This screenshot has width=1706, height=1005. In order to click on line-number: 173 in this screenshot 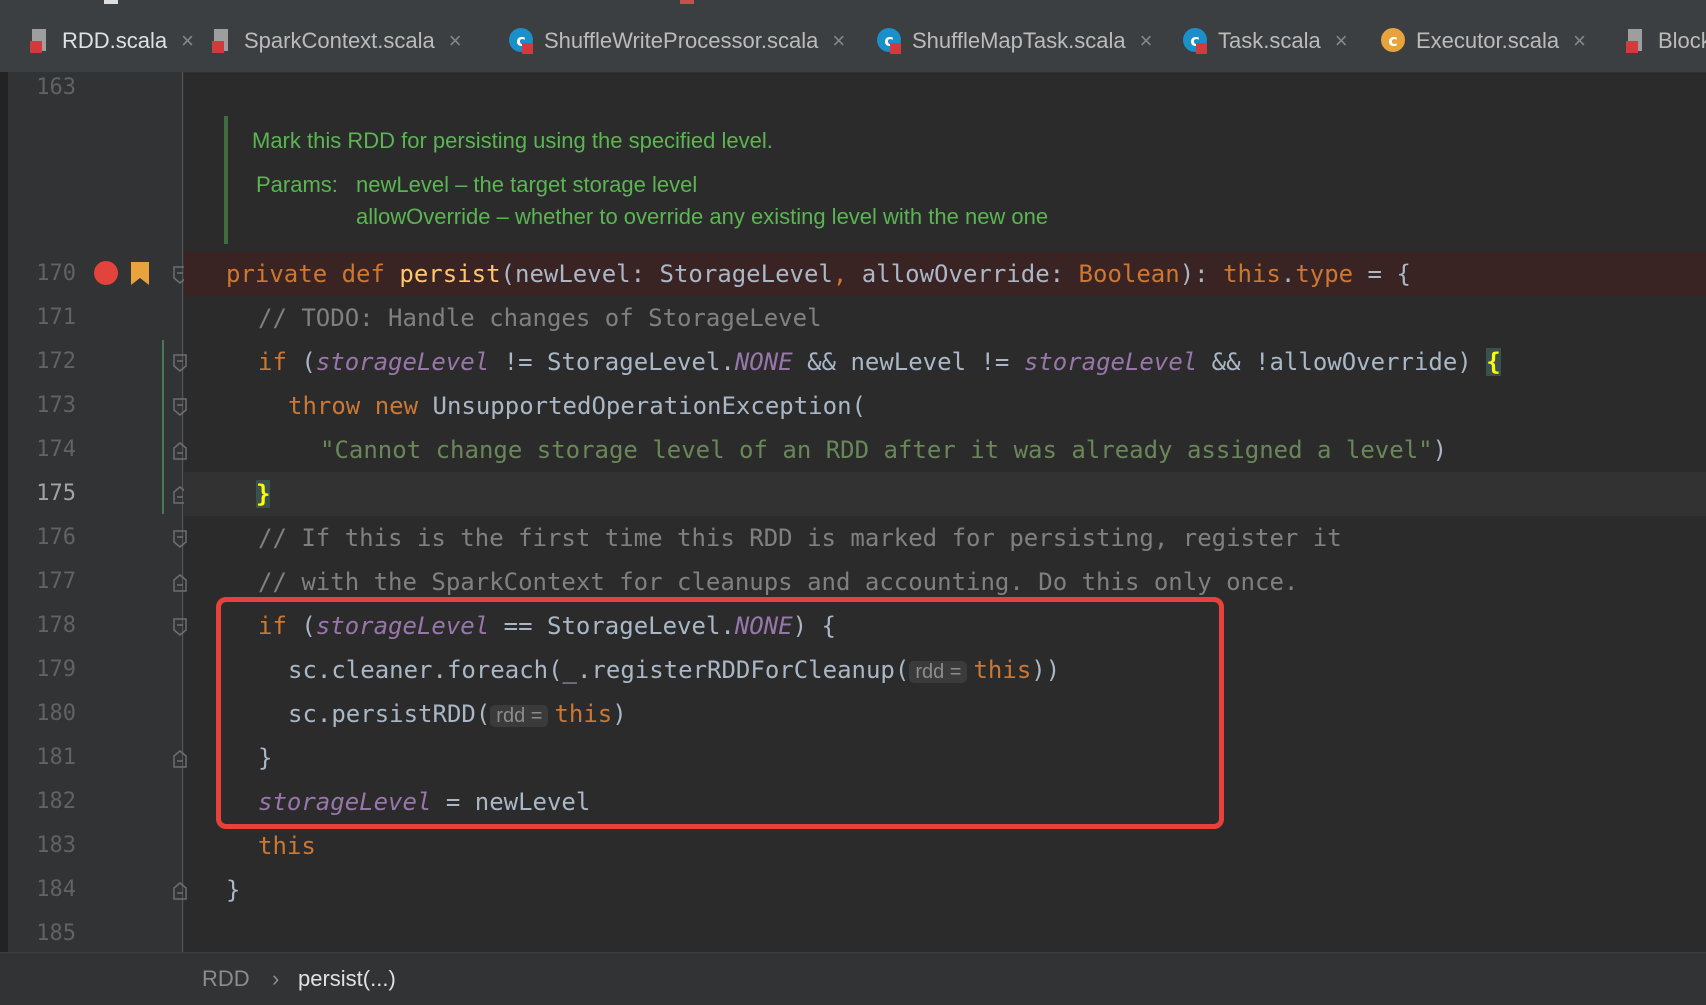, I will do `click(42, 406)`.